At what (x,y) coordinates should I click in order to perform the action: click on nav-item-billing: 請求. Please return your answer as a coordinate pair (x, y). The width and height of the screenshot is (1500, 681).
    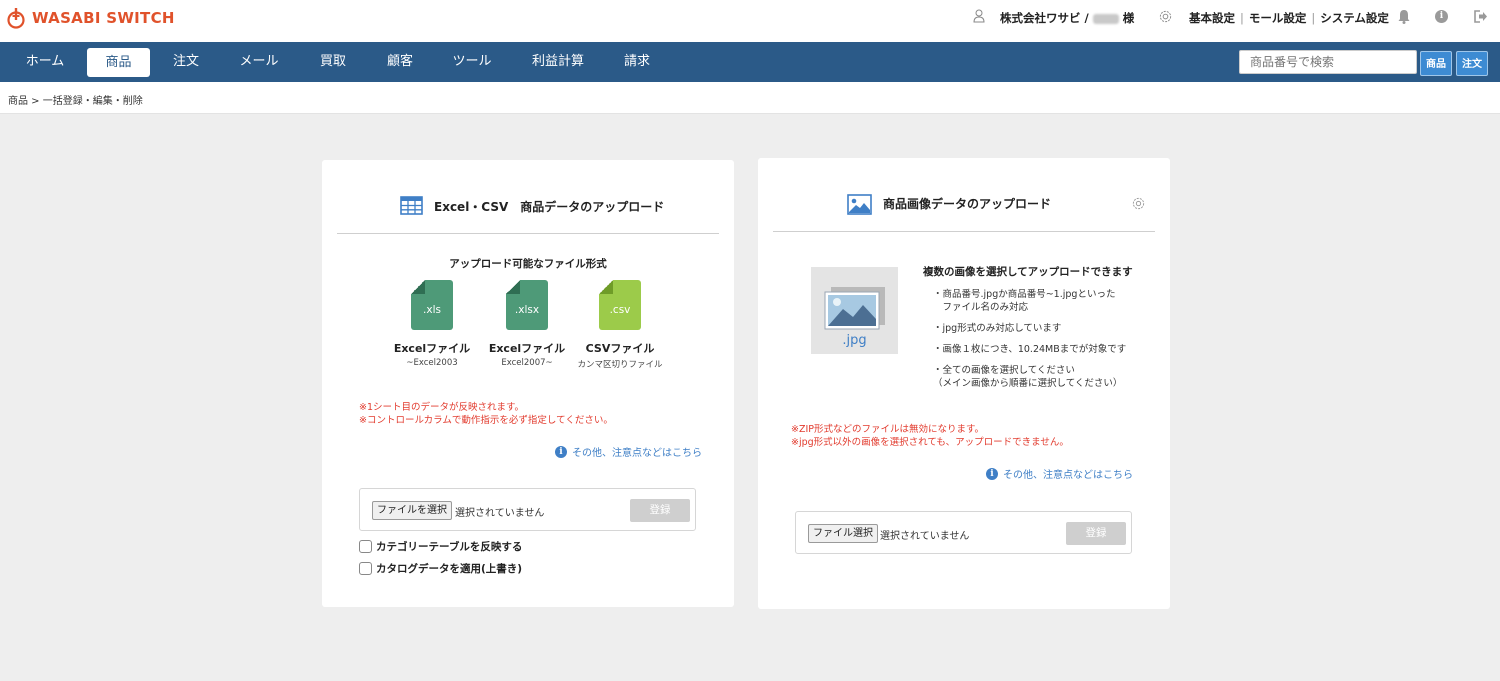
    Looking at the image, I should click on (637, 62).